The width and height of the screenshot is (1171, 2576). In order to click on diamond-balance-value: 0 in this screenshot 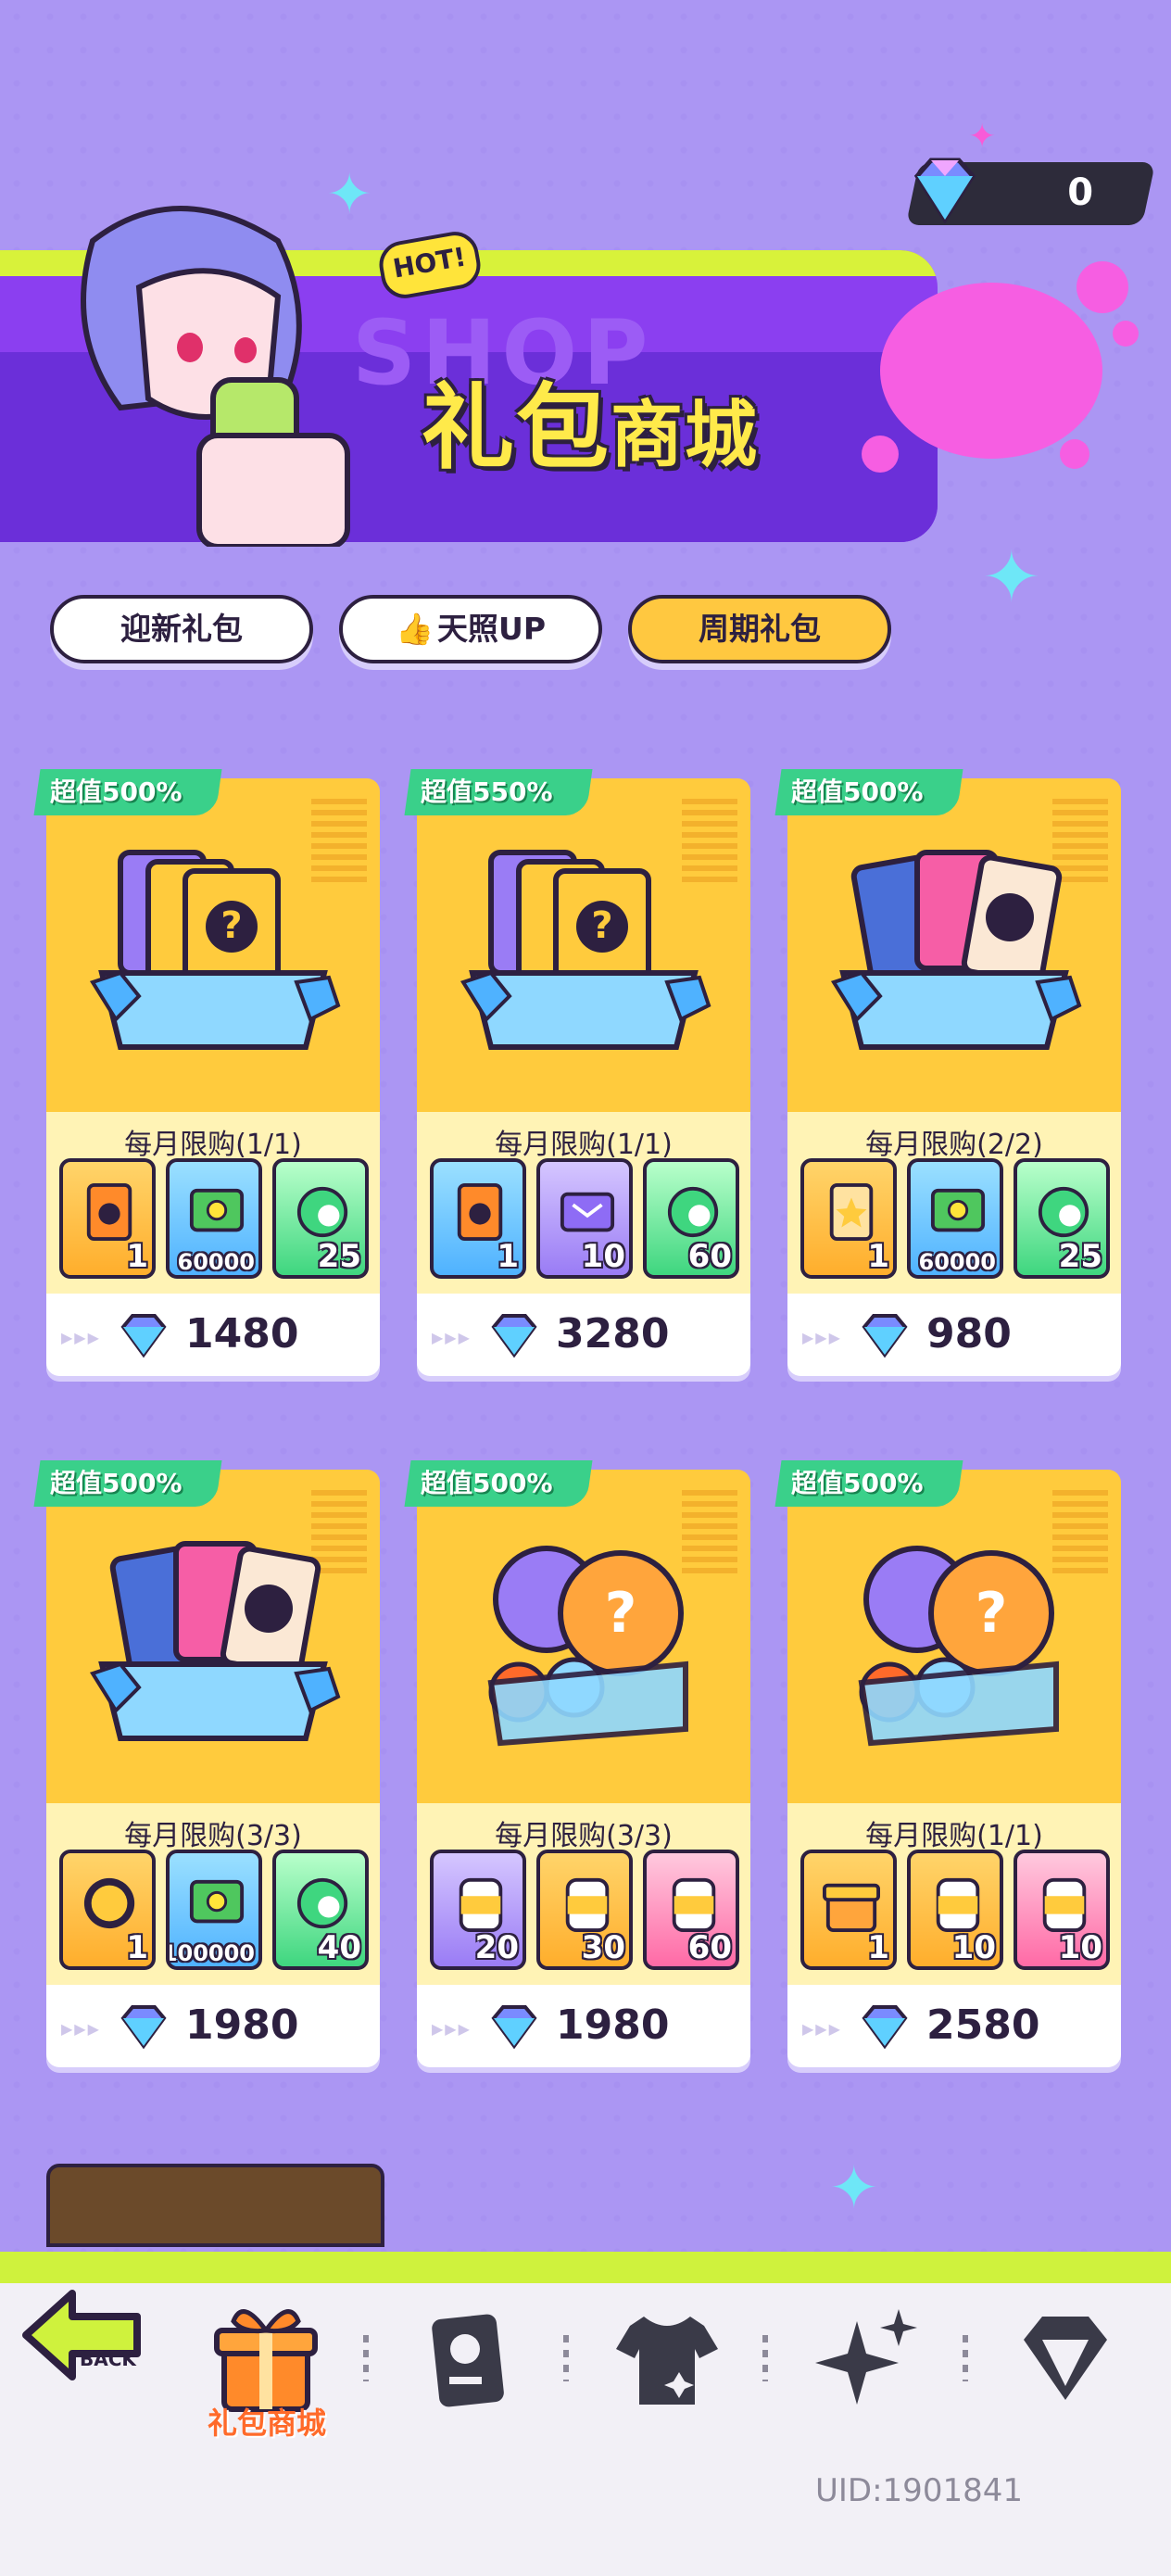, I will do `click(1081, 192)`.